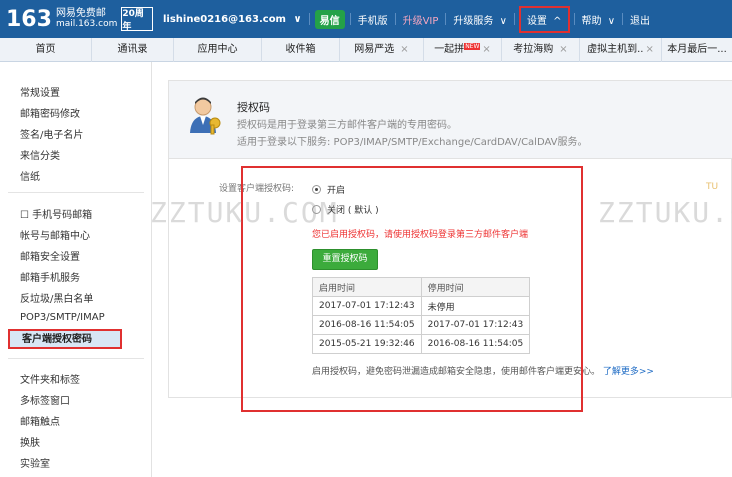 This screenshot has width=732, height=477. Describe the element at coordinates (421, 19) in the screenshot. I see `upgrade-vip-link: 升级VIP` at that location.